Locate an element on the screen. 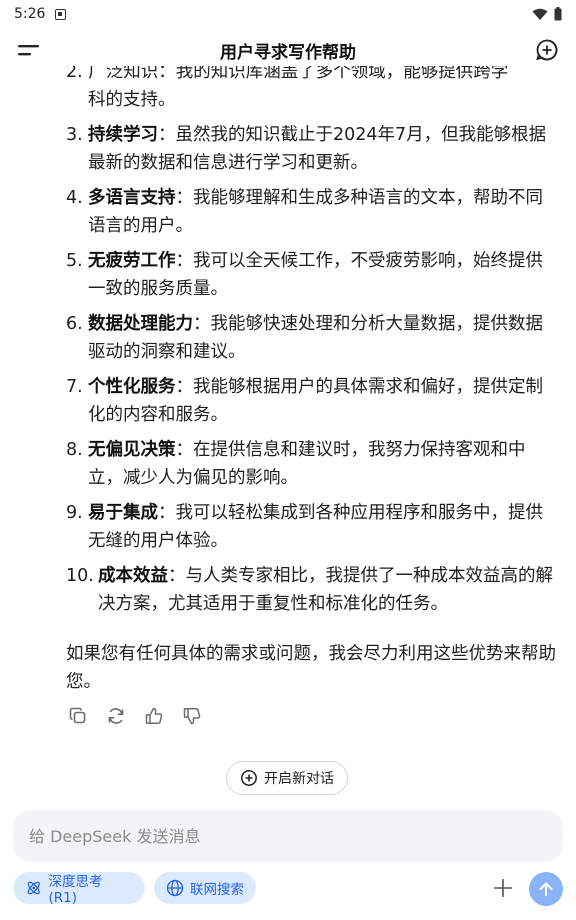 The image size is (576, 920). list-heading: 个性化服务 is located at coordinates (132, 387).